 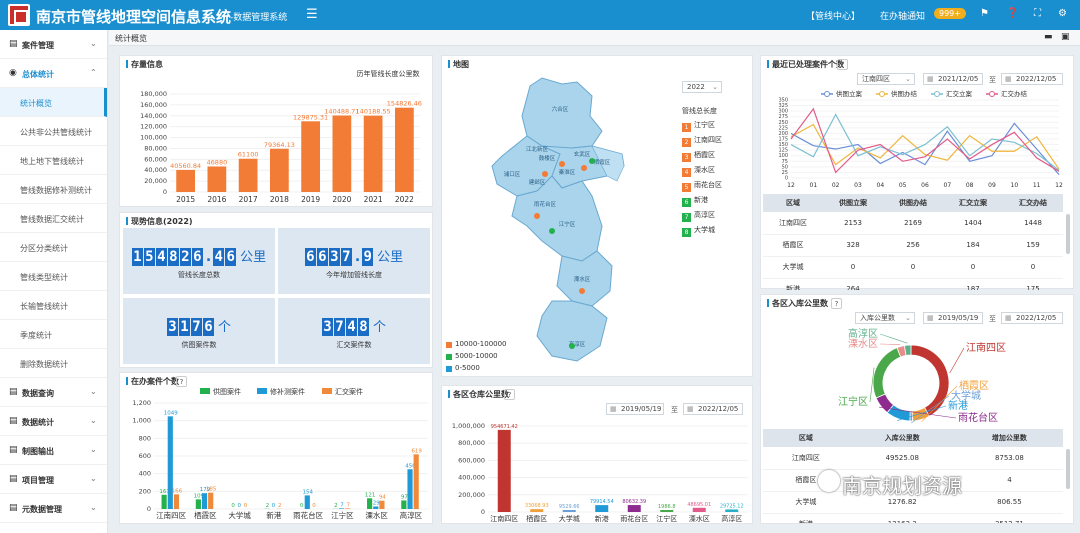 I want to click on sidebar-item-13: ▤ ⌄ 数据统计, so click(x=53, y=421).